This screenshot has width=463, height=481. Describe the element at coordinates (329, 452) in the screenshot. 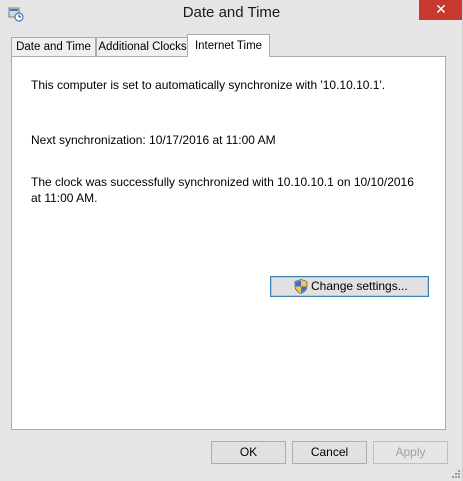

I see `cancel-button: Cancel` at that location.